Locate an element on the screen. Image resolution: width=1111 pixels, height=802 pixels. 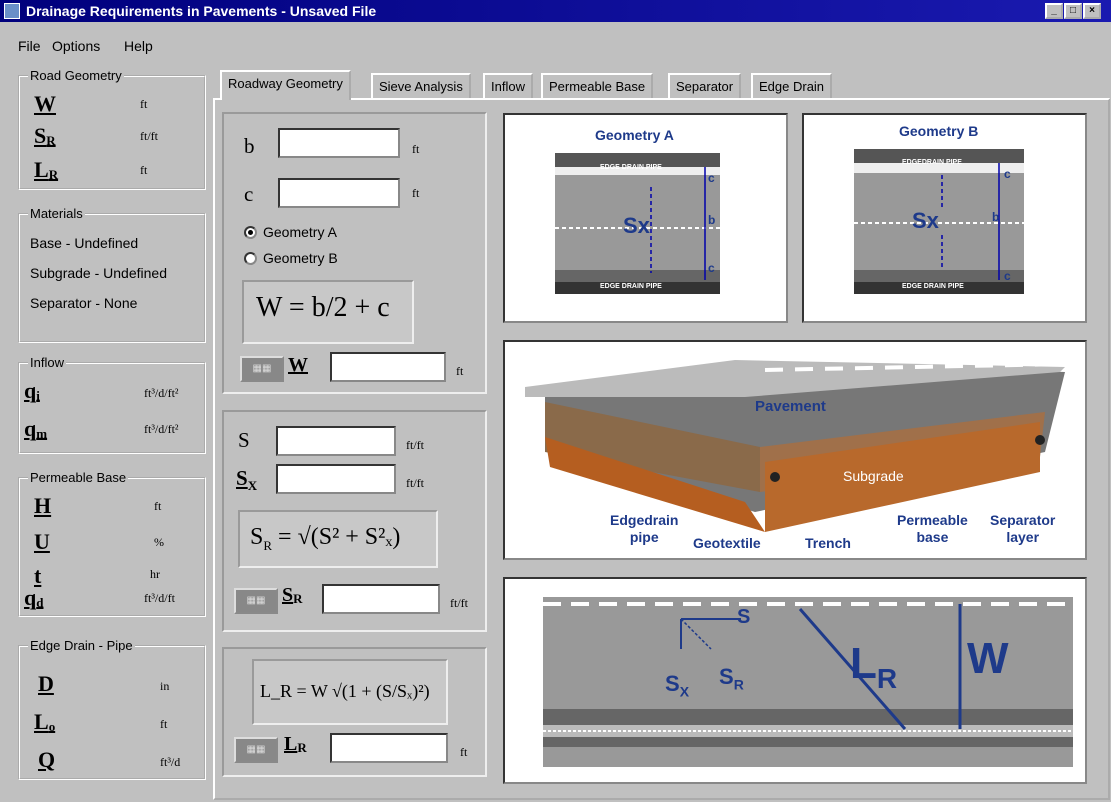
symbol-qd: qd is located at coordinates (34, 597).